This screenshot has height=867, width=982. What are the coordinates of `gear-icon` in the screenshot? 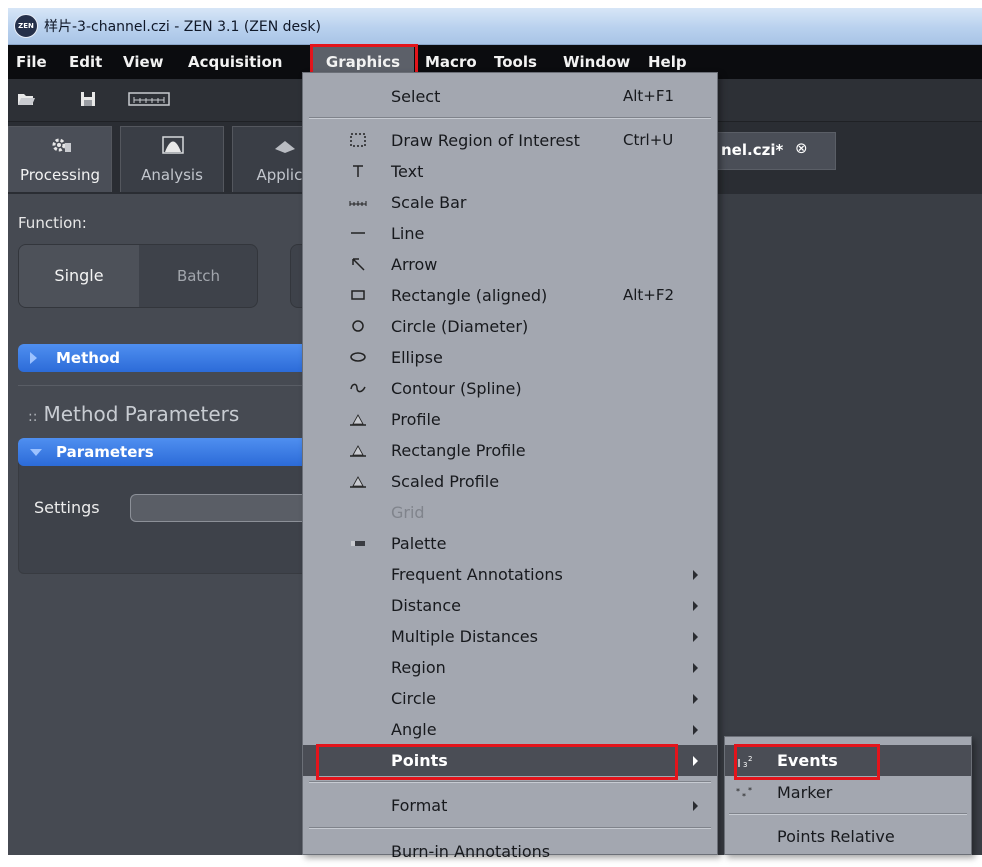 It's located at (61, 145).